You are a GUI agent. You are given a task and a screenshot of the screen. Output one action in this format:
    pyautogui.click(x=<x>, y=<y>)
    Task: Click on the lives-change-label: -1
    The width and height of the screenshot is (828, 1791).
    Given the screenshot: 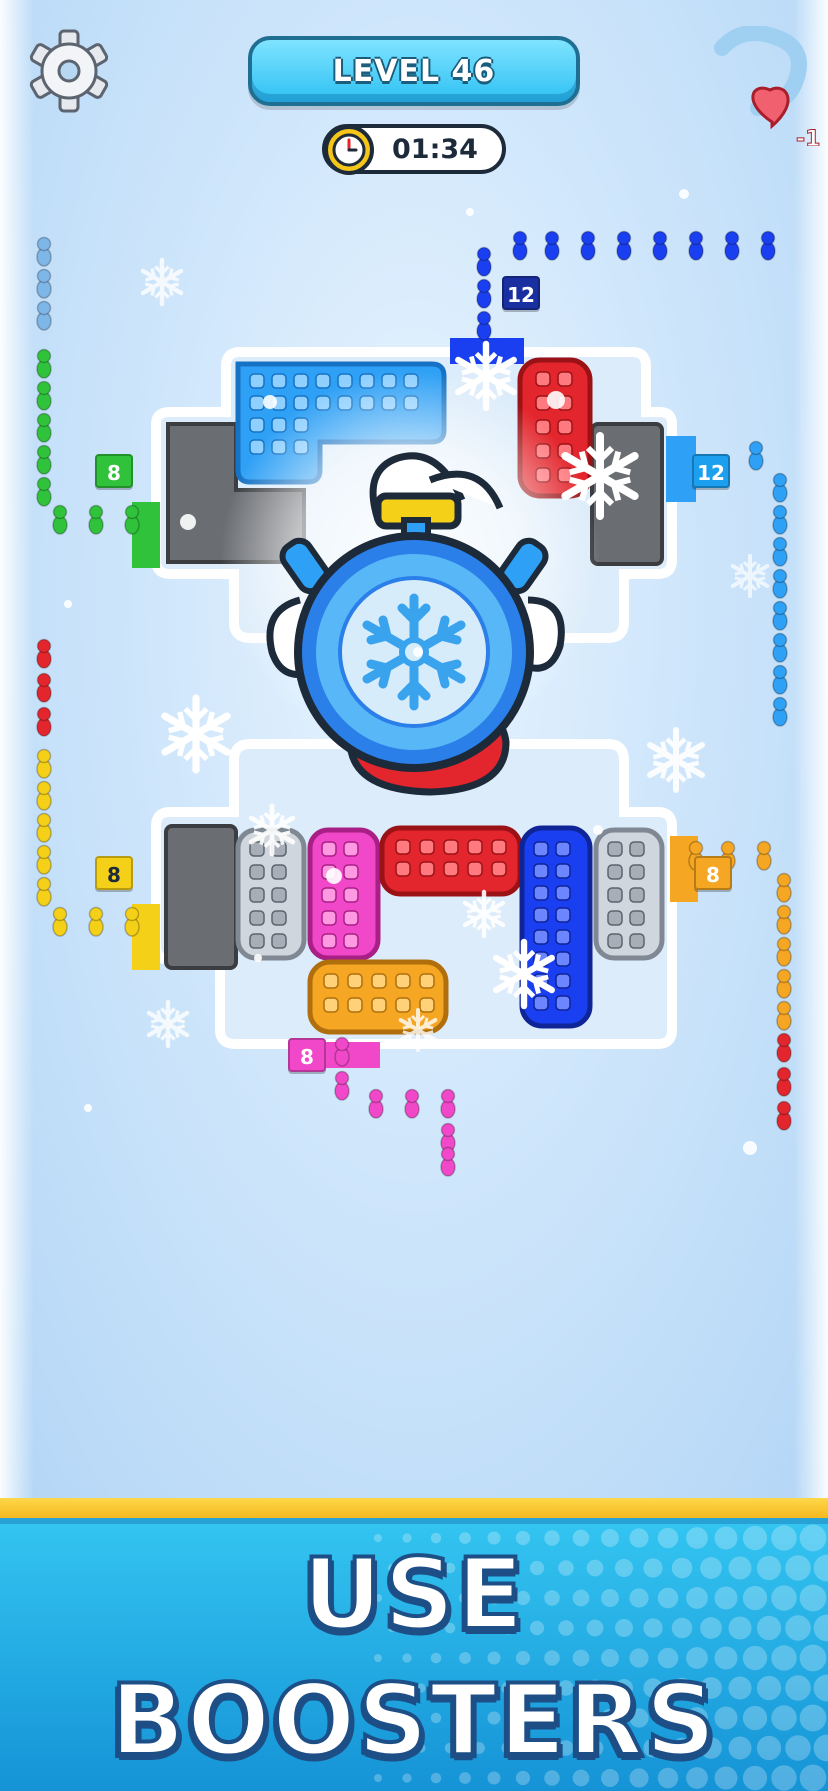 What is the action you would take?
    pyautogui.click(x=808, y=136)
    